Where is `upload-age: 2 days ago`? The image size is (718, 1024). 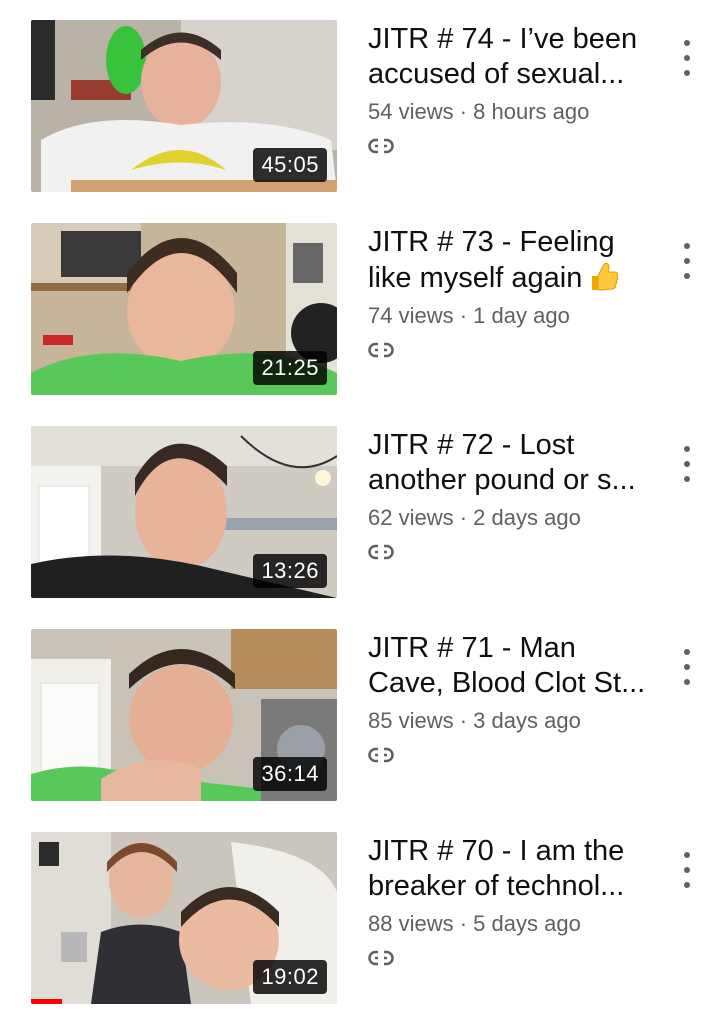
upload-age: 2 days ago is located at coordinates (527, 517).